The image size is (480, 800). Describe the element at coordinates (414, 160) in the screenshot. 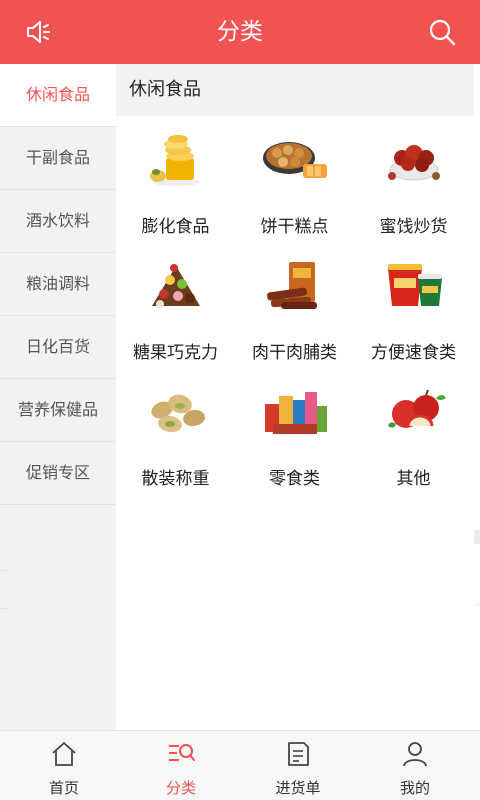

I see `dried-fruit-icon` at that location.